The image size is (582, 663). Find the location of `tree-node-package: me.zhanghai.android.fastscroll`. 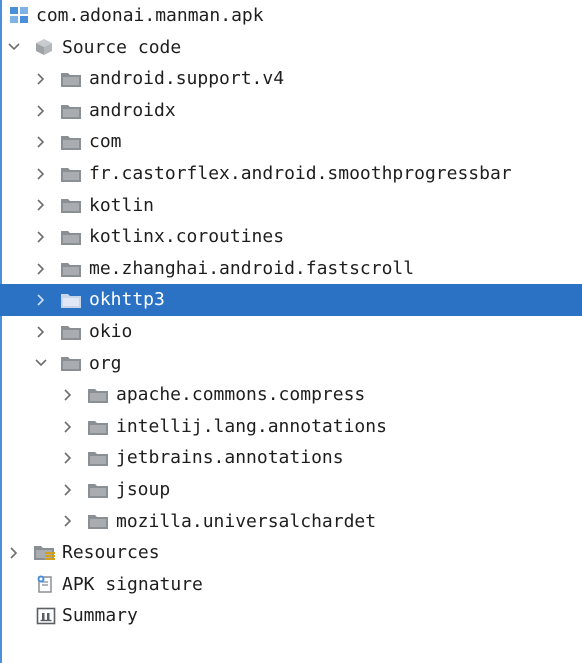

tree-node-package: me.zhanghai.android.fastscroll is located at coordinates (291, 269).